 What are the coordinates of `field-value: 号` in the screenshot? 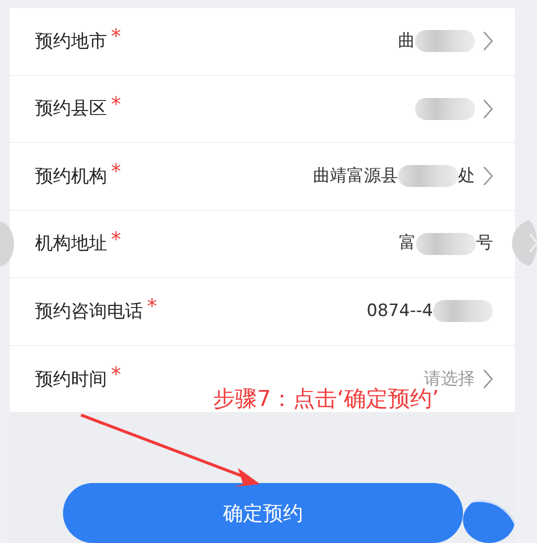 It's located at (484, 243).